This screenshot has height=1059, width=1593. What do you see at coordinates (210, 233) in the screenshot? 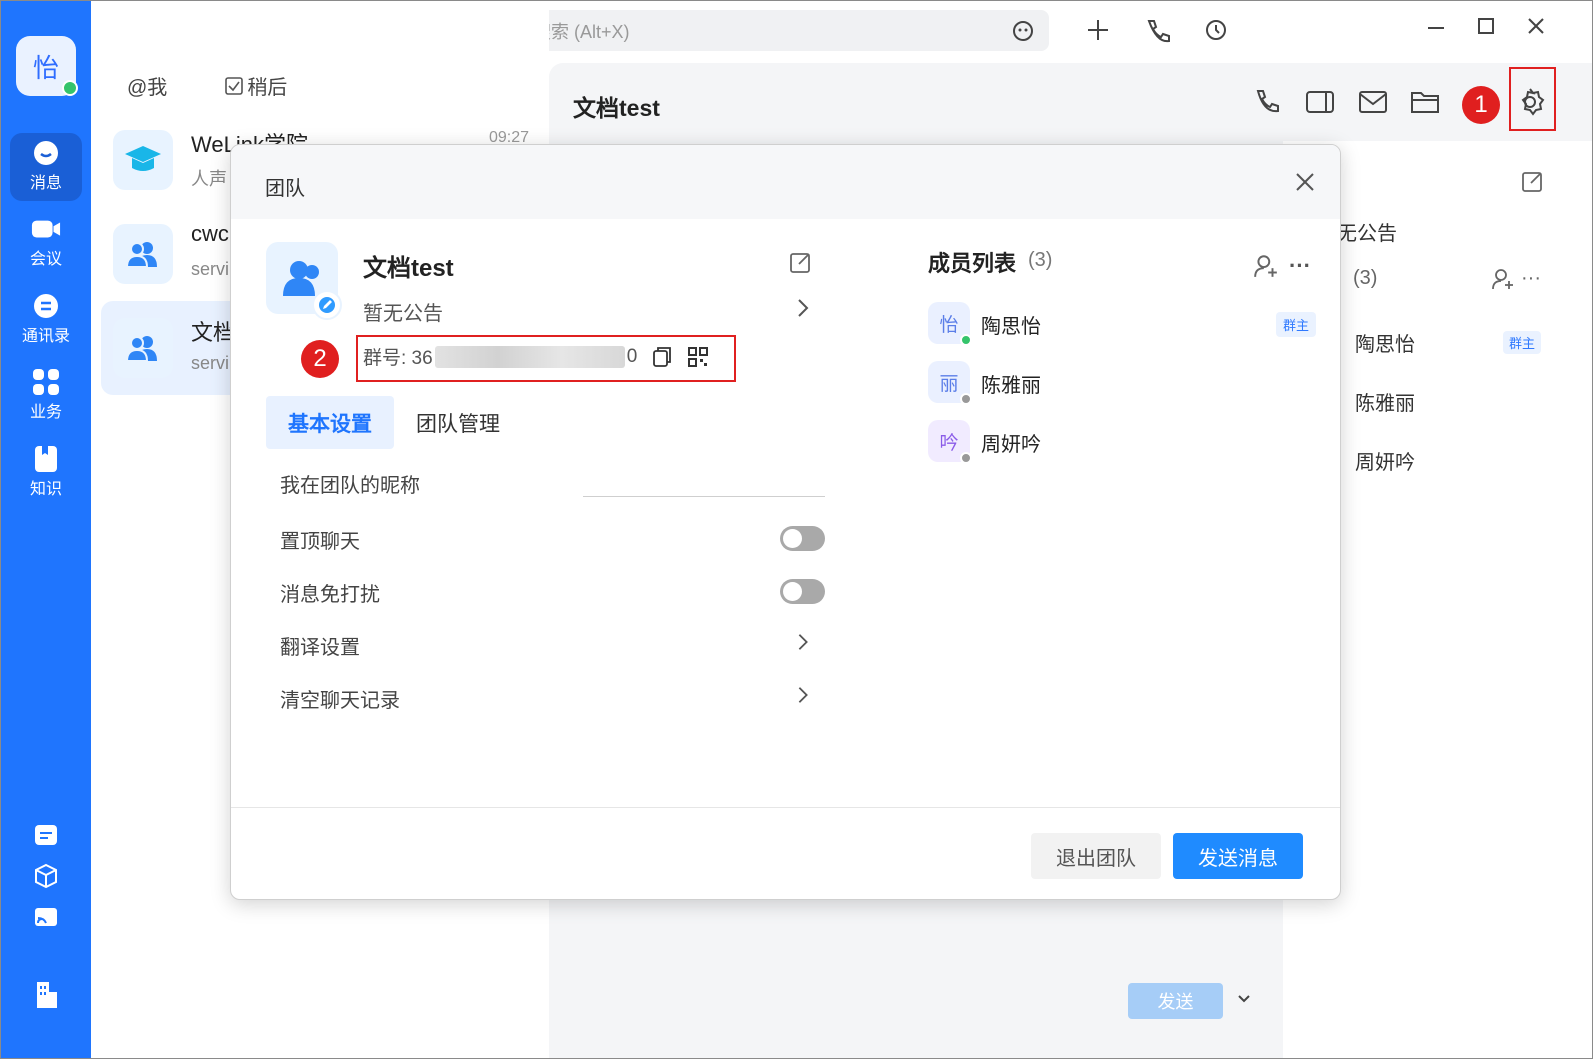
I see `chat-name: cwc` at bounding box center [210, 233].